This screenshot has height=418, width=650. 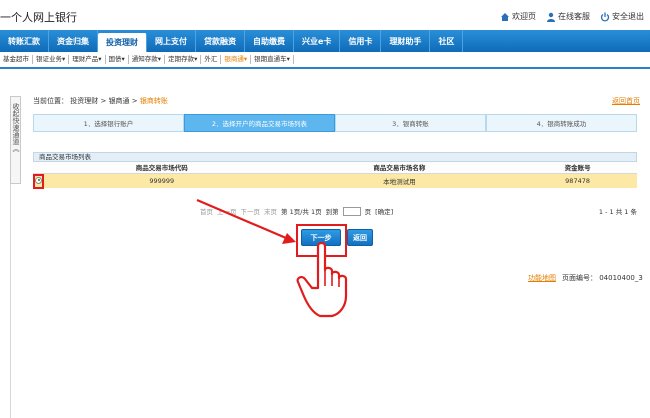 I want to click on pointing-hand-icon, so click(x=322, y=279).